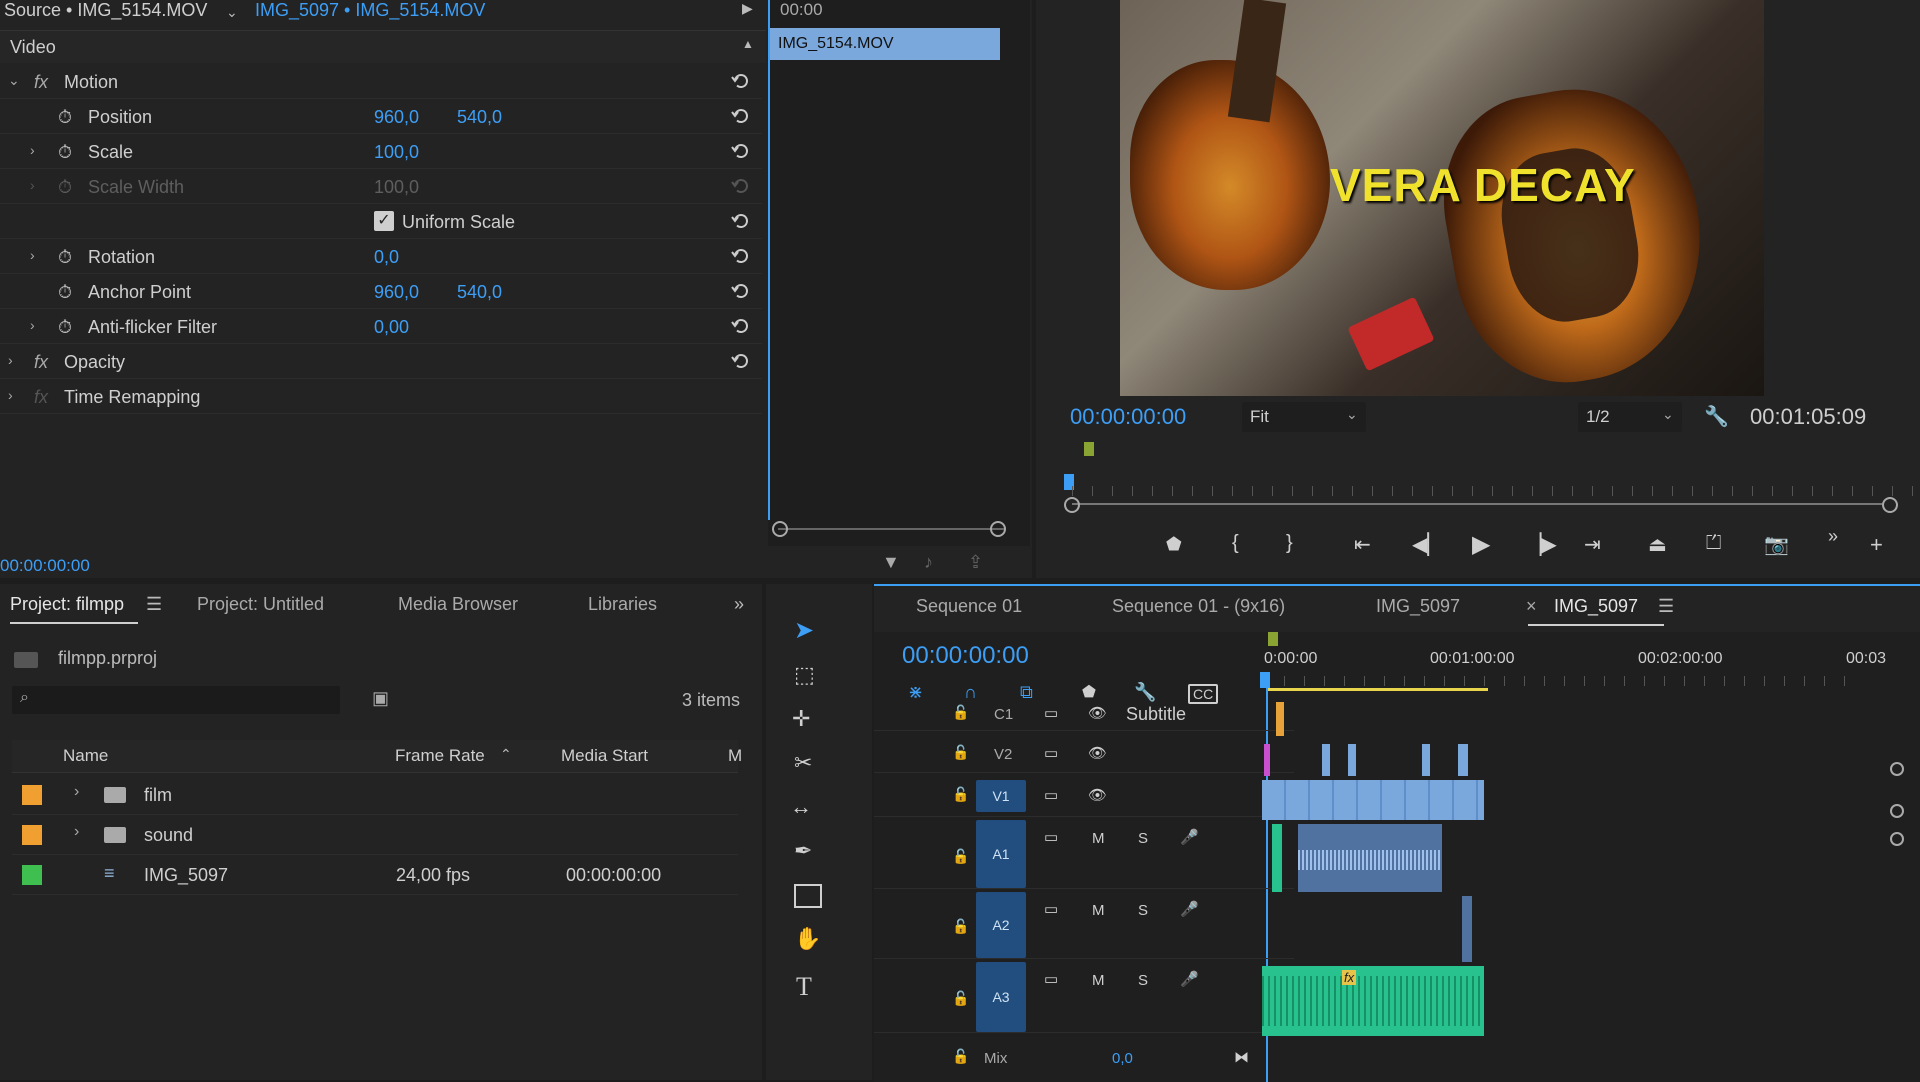 Image resolution: width=1920 pixels, height=1082 pixels. I want to click on scroll-handle-left, so click(780, 529).